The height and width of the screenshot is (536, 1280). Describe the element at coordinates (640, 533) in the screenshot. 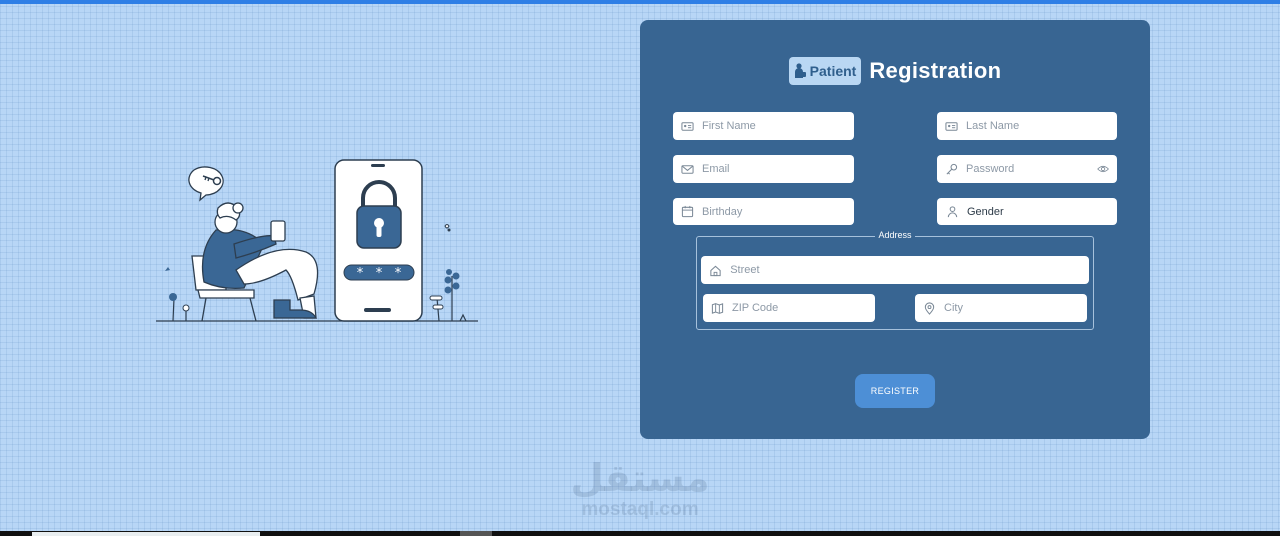

I see `bottom-taskbar-strip` at that location.